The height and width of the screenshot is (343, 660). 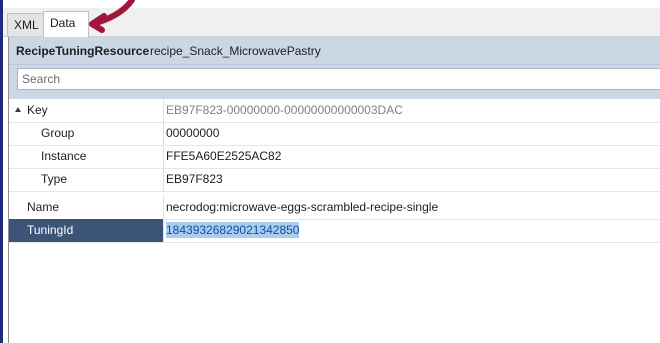 What do you see at coordinates (54, 179) in the screenshot?
I see `property-label-type: Type` at bounding box center [54, 179].